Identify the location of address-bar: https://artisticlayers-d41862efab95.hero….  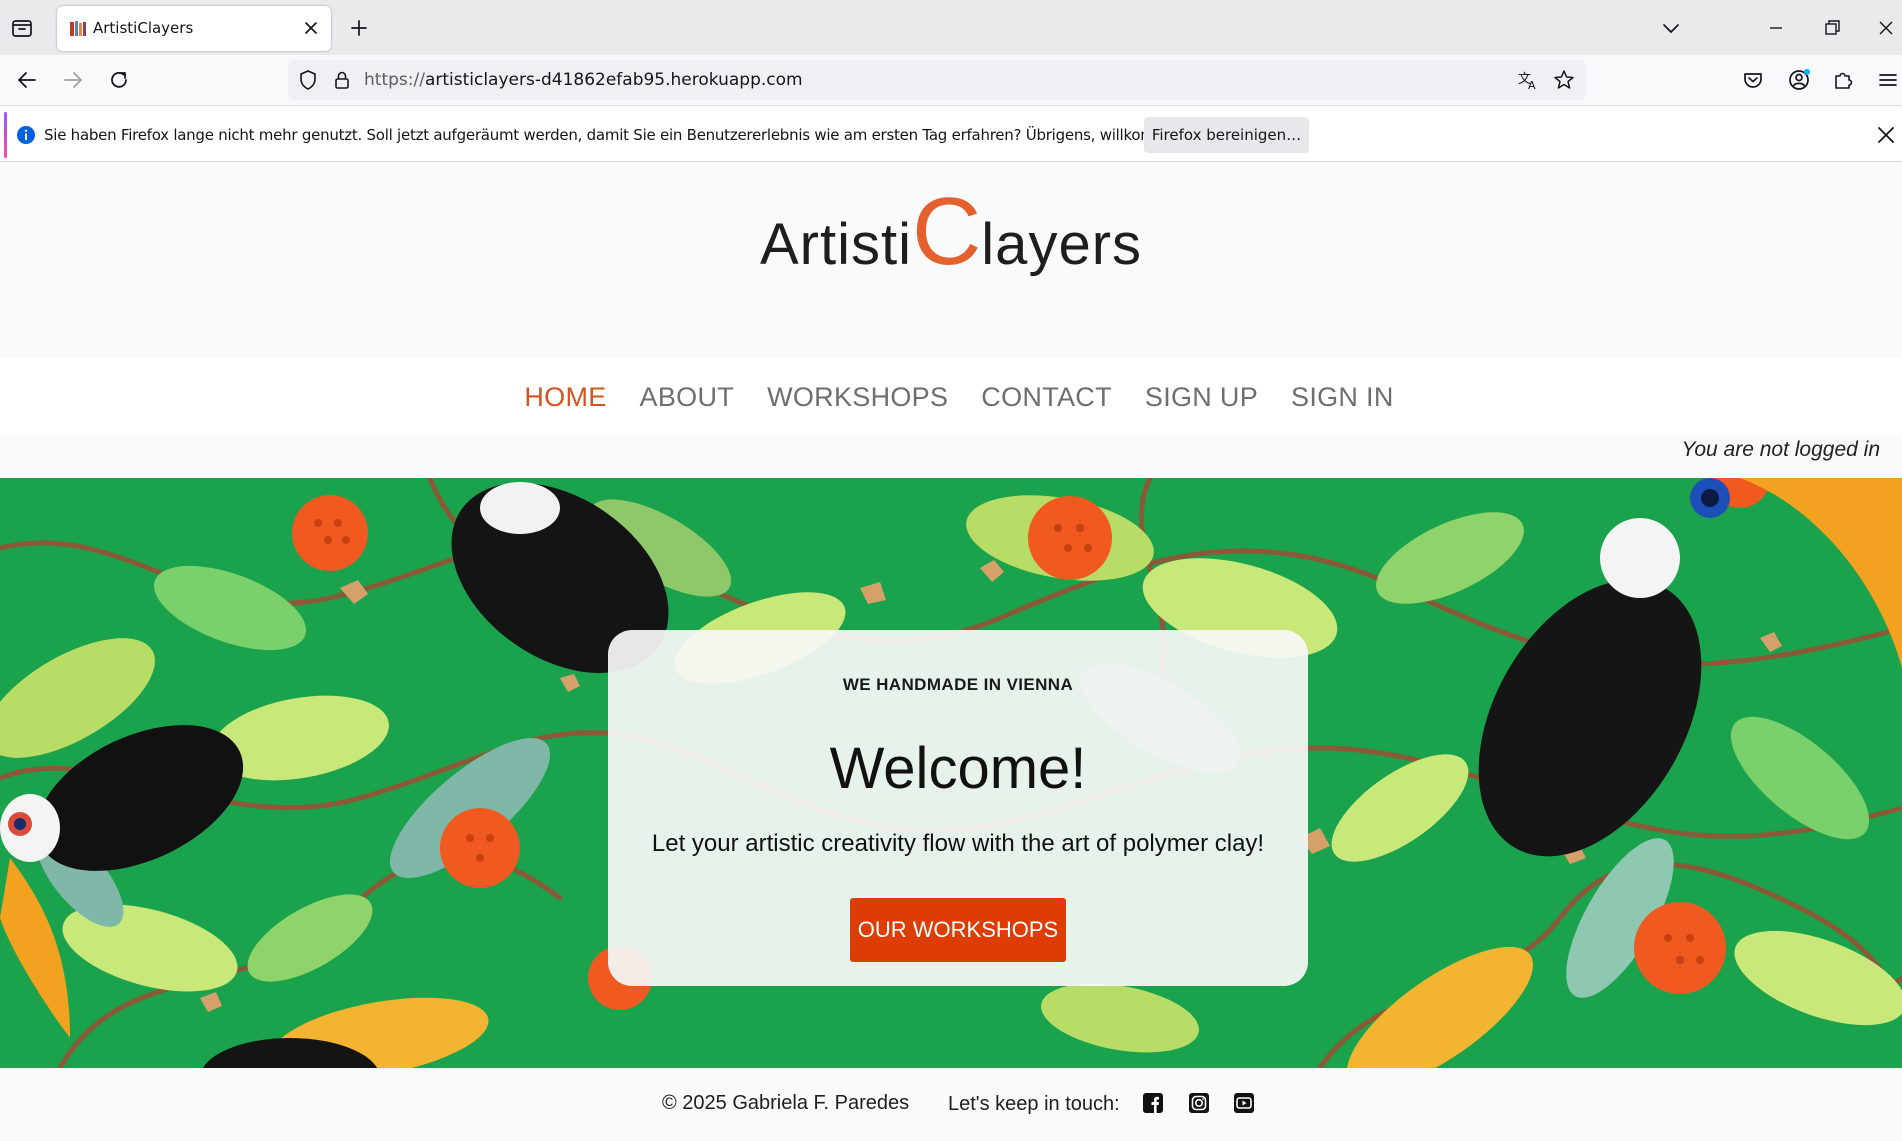
(937, 80).